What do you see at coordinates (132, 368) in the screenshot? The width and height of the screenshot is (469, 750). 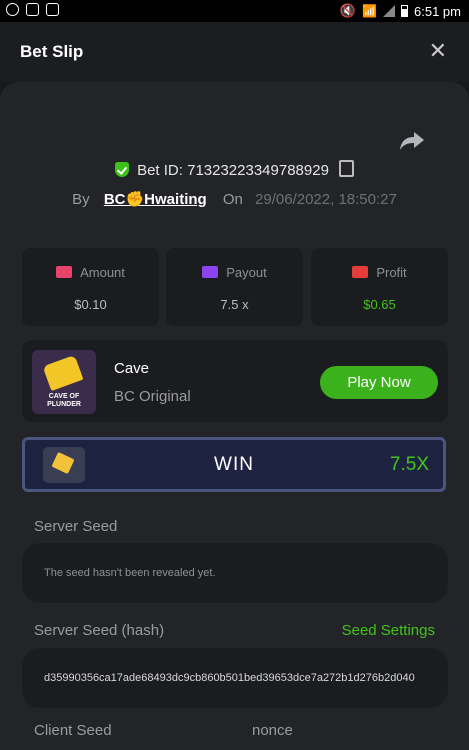 I see `game-name: Cave` at bounding box center [132, 368].